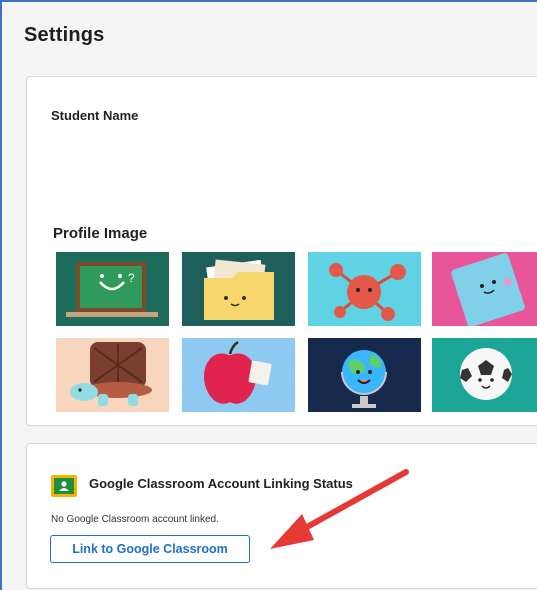 This screenshot has height=590, width=537. What do you see at coordinates (95, 115) in the screenshot?
I see `student-name-label: Student Name` at bounding box center [95, 115].